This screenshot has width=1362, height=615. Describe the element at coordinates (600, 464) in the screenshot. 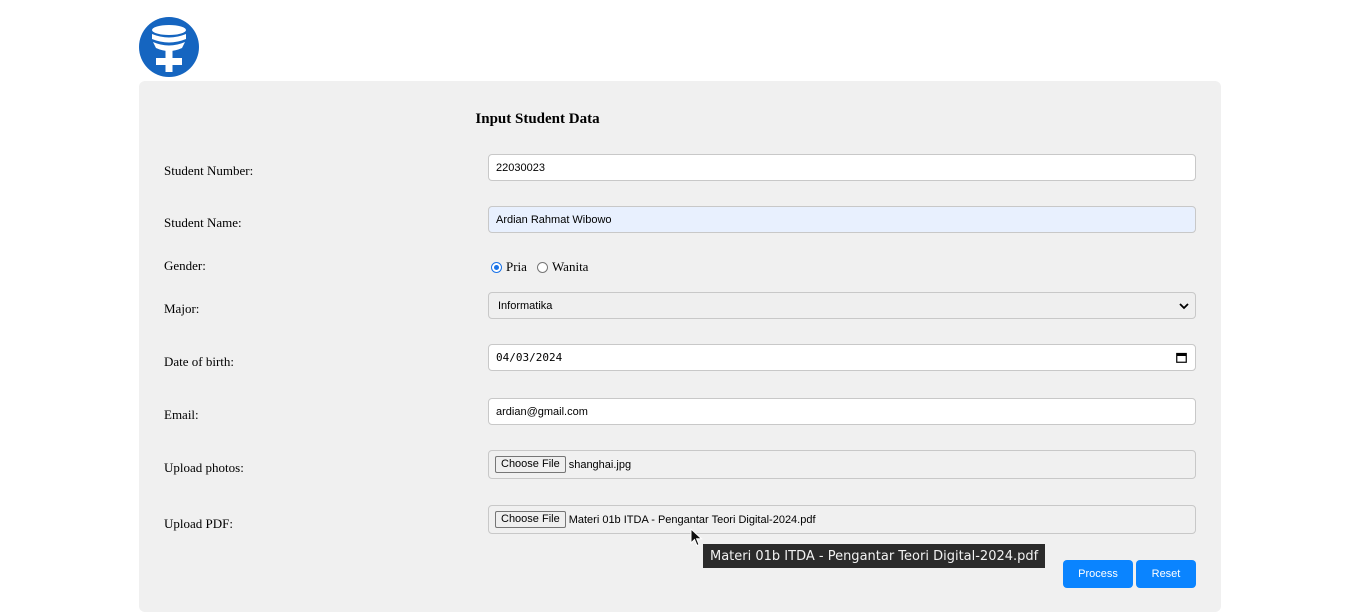

I see `photo-filename: shanghai.jpg` at that location.